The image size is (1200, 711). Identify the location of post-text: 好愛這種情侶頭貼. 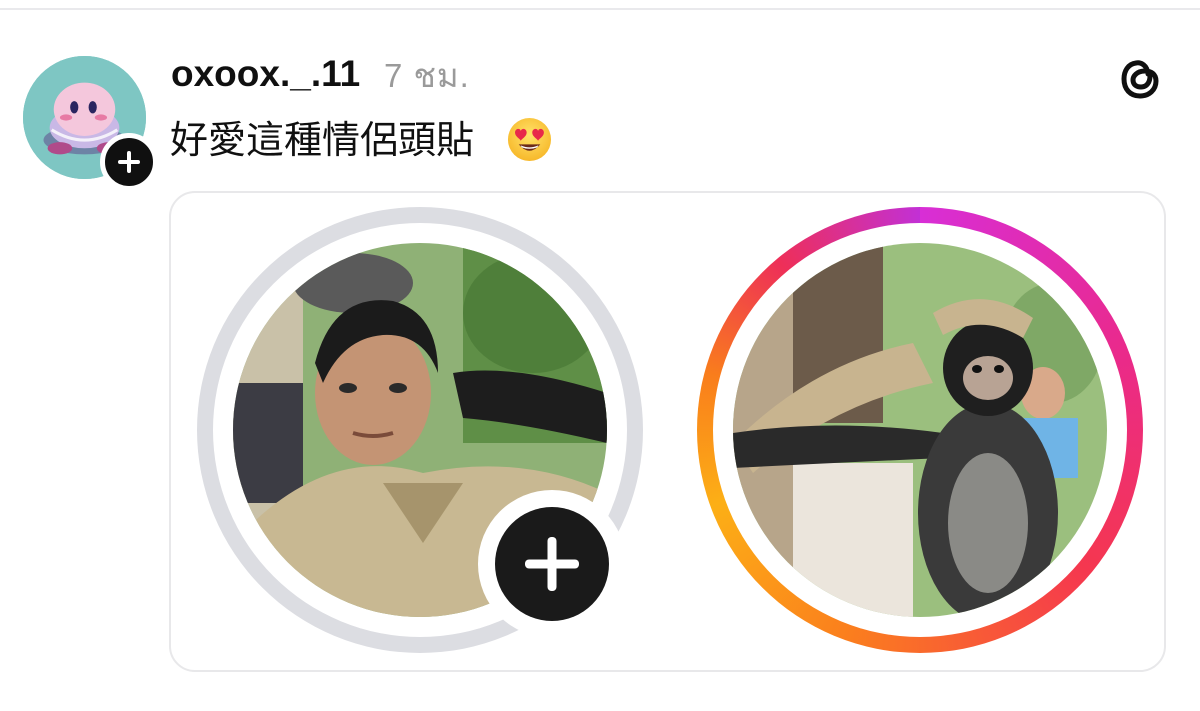
(322, 140).